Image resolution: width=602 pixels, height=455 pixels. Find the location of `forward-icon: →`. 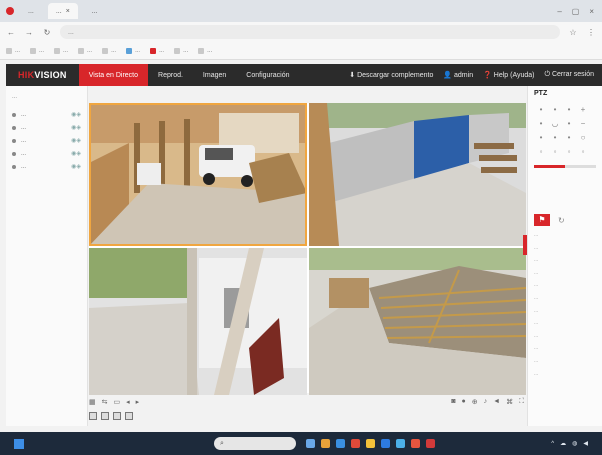

forward-icon: → is located at coordinates (29, 32).